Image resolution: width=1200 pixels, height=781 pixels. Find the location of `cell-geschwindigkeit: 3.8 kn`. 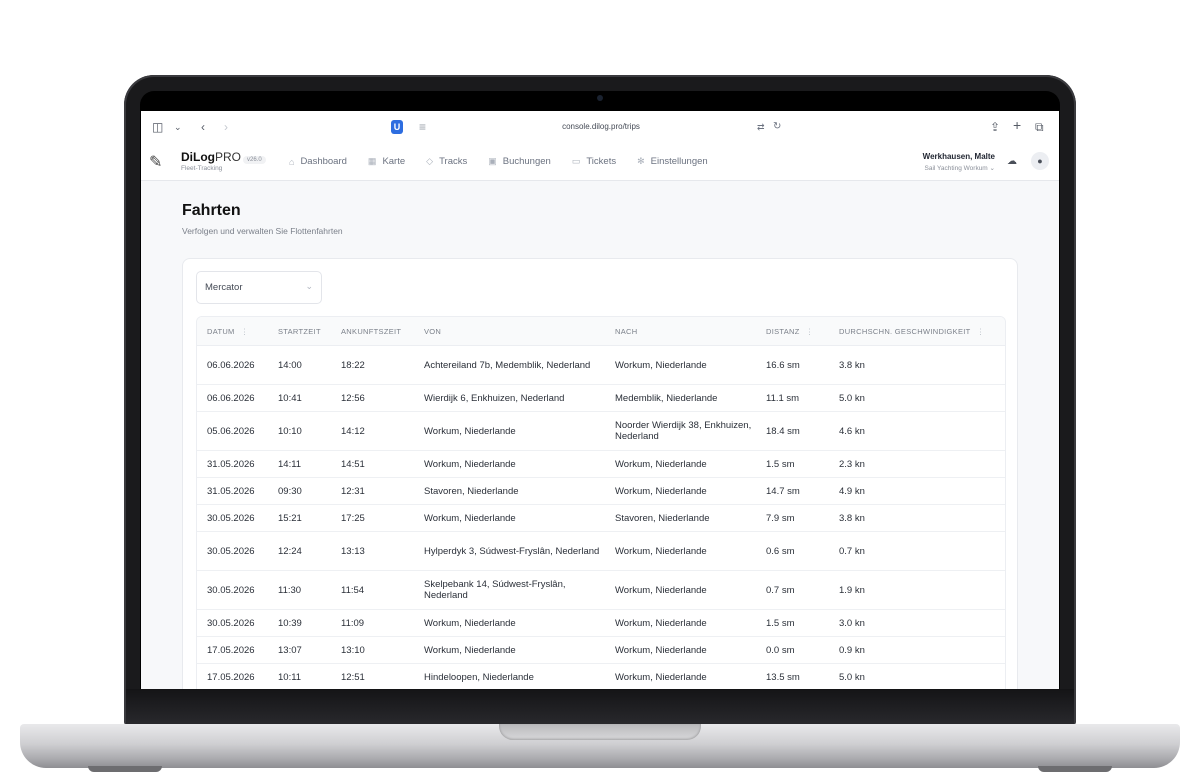

cell-geschwindigkeit: 3.8 kn is located at coordinates (917, 365).